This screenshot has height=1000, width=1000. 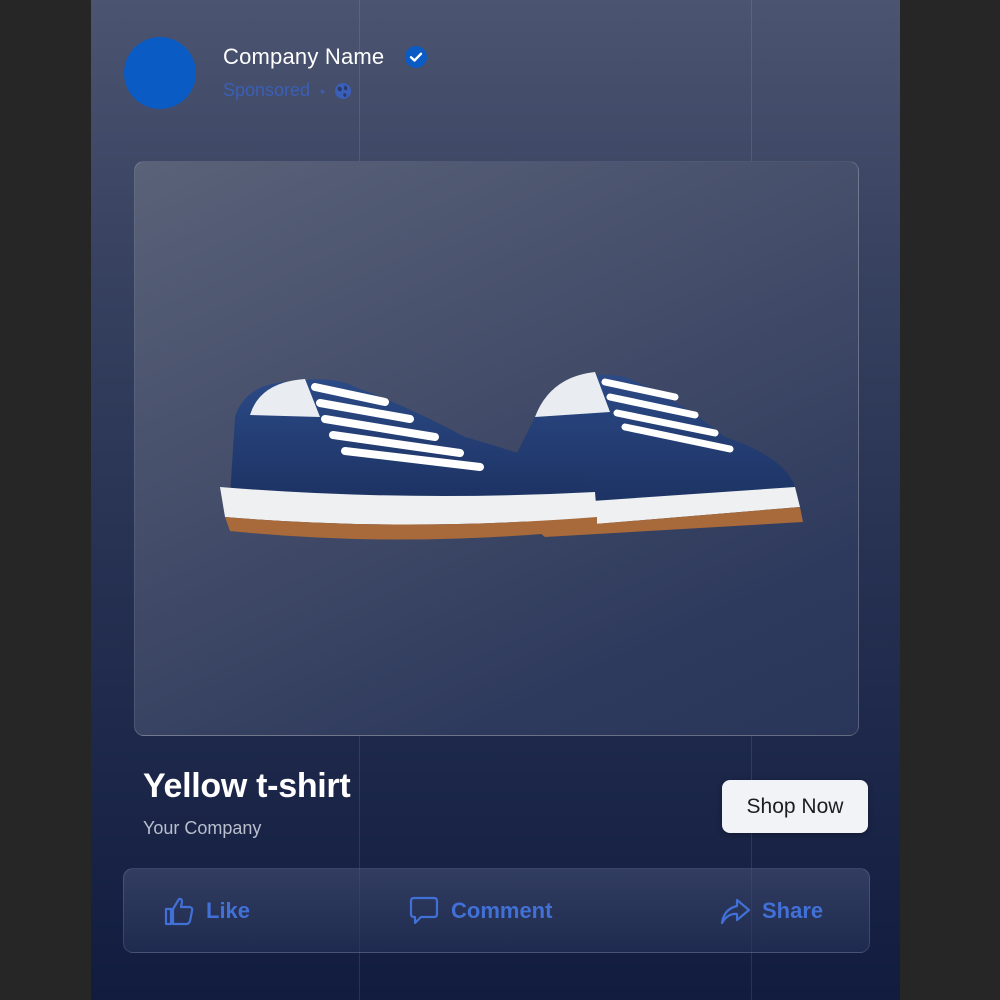 I want to click on sponsored-label: Sponsored, so click(x=267, y=90).